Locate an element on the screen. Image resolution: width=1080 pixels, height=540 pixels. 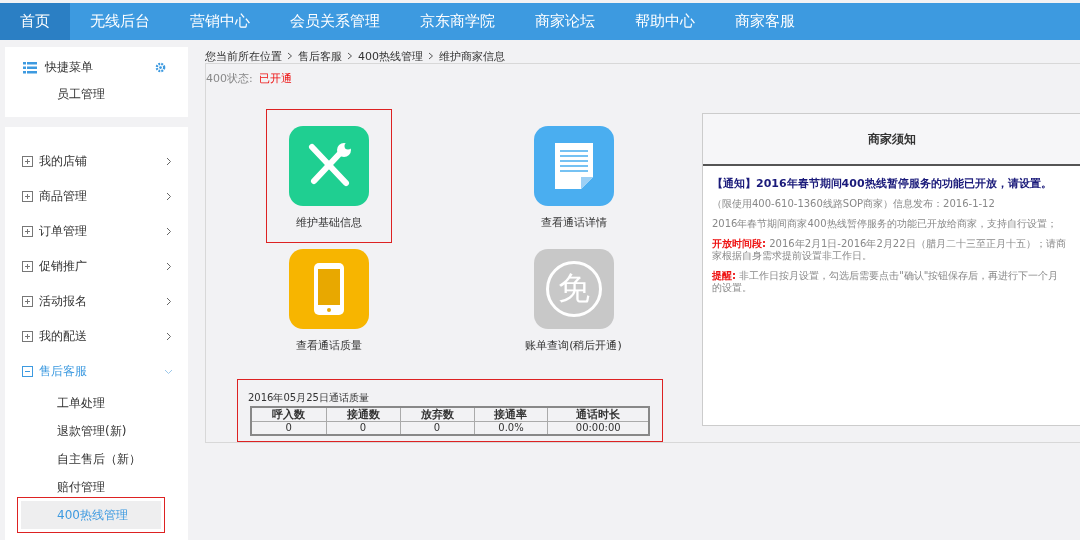
column-header: 呼入数 is located at coordinates (289, 414).